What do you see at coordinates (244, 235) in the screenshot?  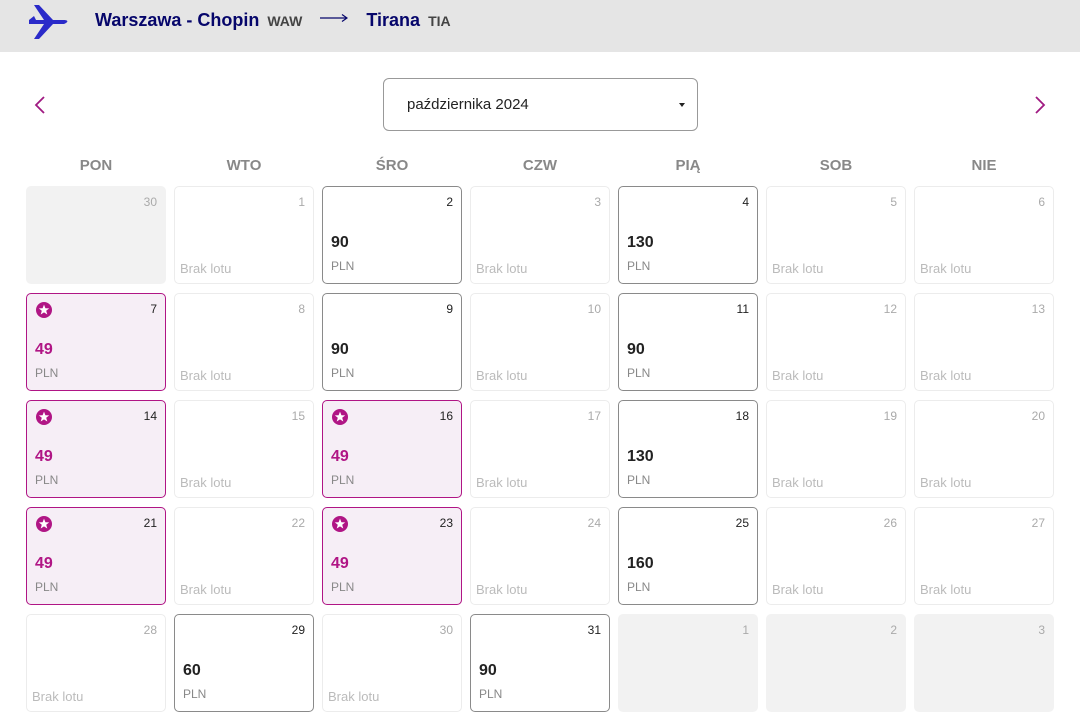 I see `calendar-day-no-flight: 1 Brak lotu` at bounding box center [244, 235].